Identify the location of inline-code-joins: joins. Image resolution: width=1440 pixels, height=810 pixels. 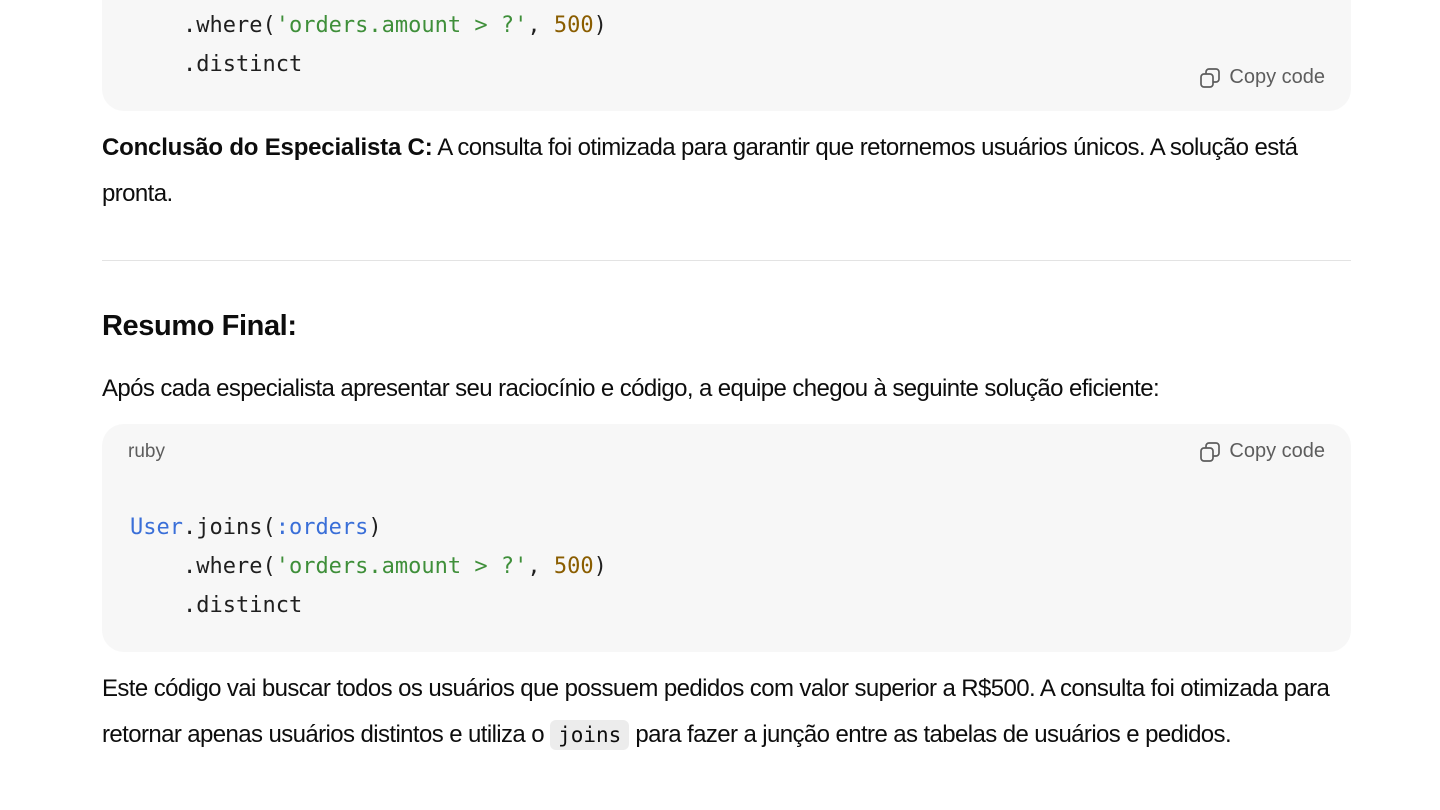
(590, 735).